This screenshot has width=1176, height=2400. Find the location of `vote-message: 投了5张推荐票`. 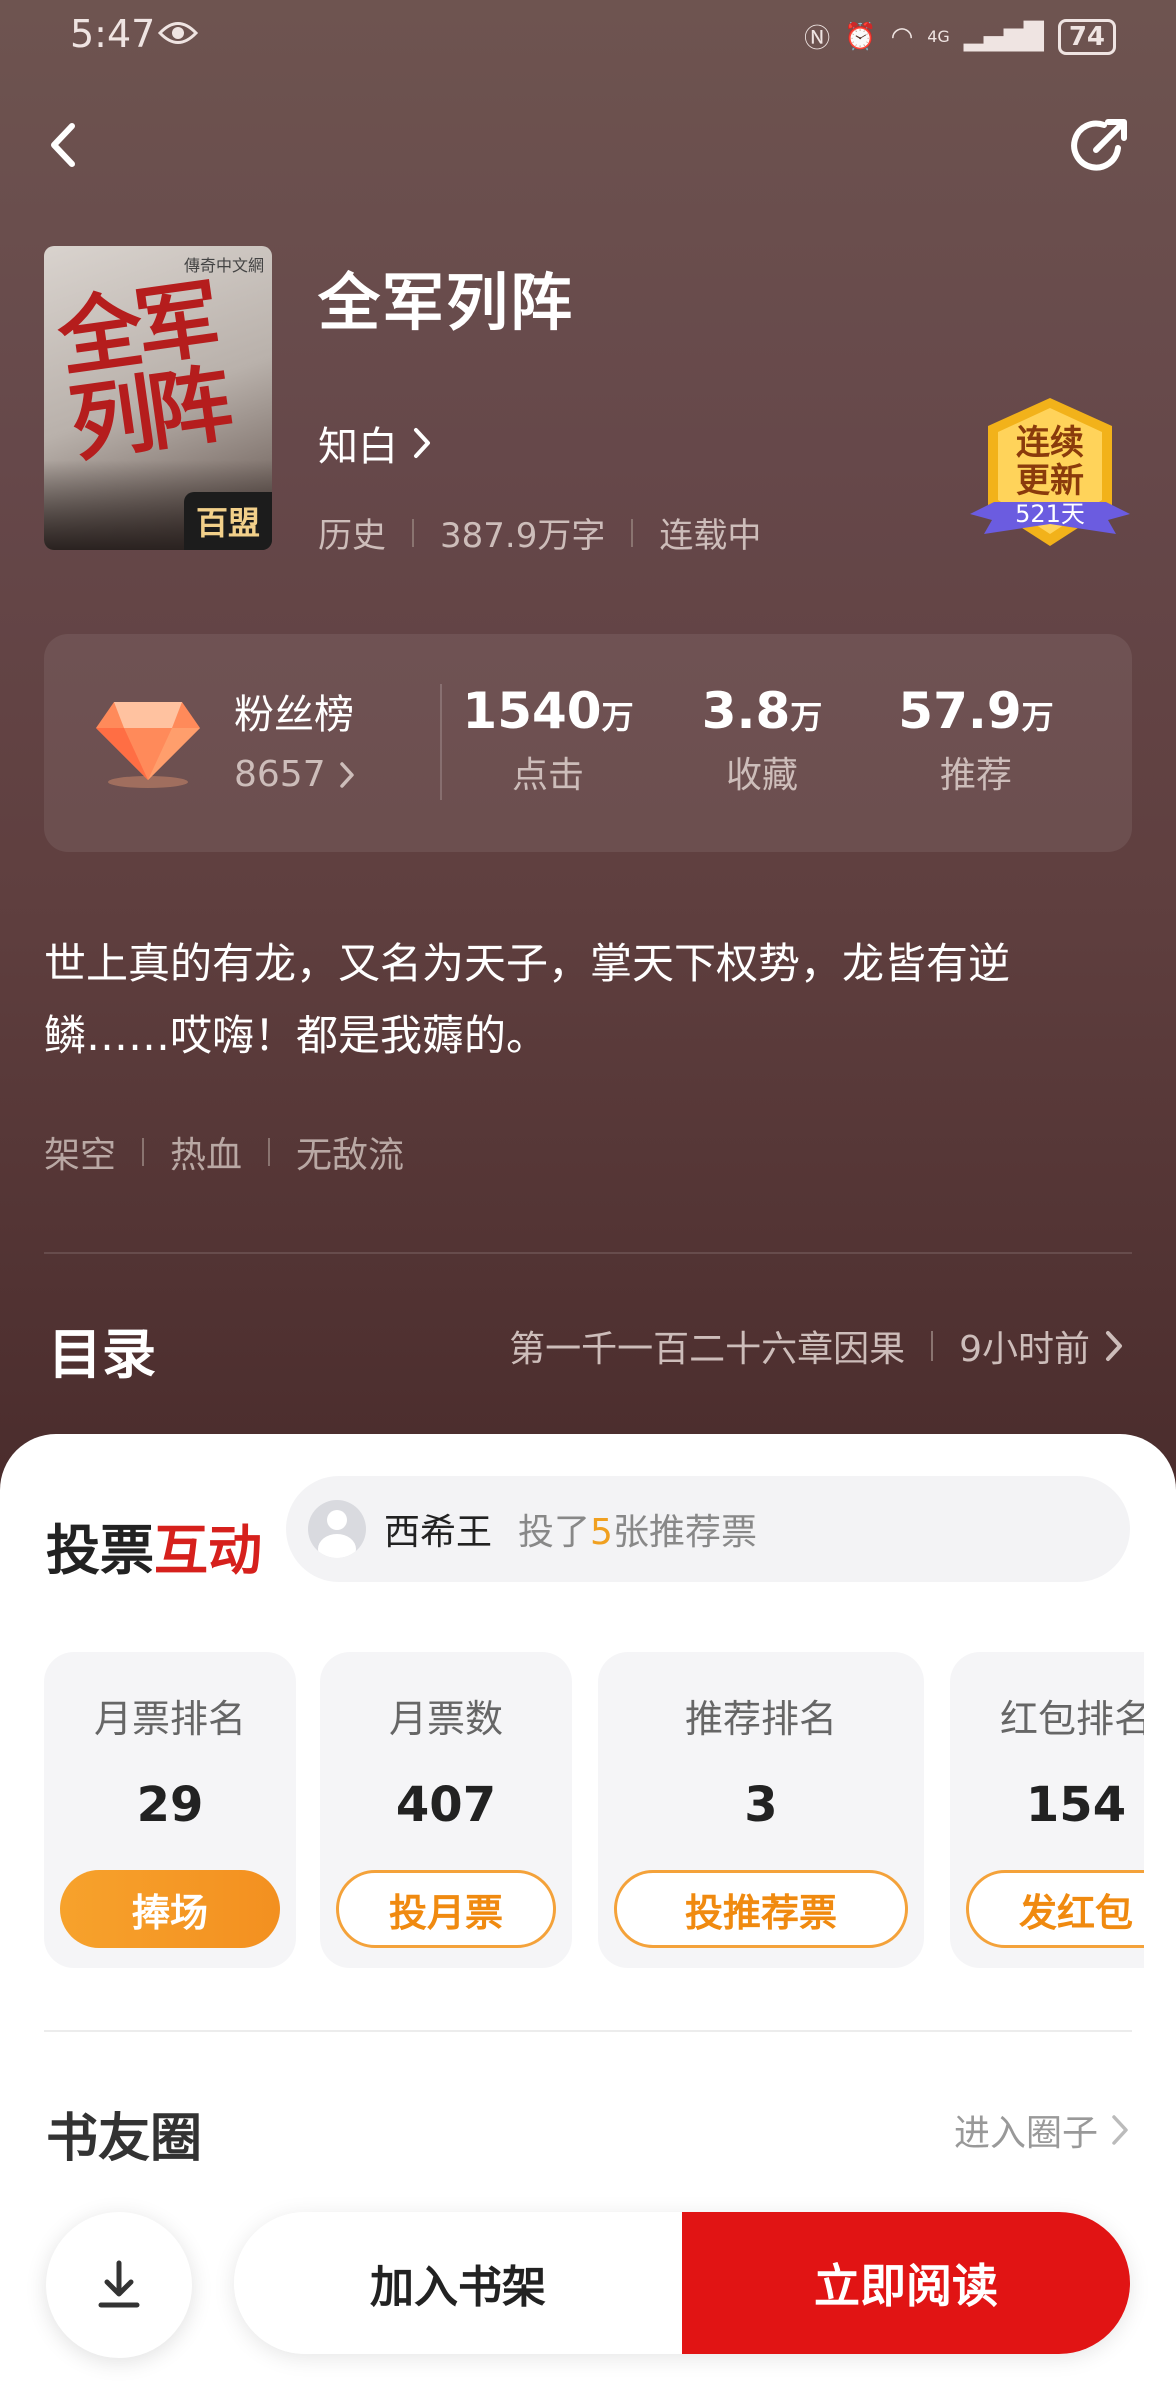

vote-message: 投了5张推荐票 is located at coordinates (637, 1529).